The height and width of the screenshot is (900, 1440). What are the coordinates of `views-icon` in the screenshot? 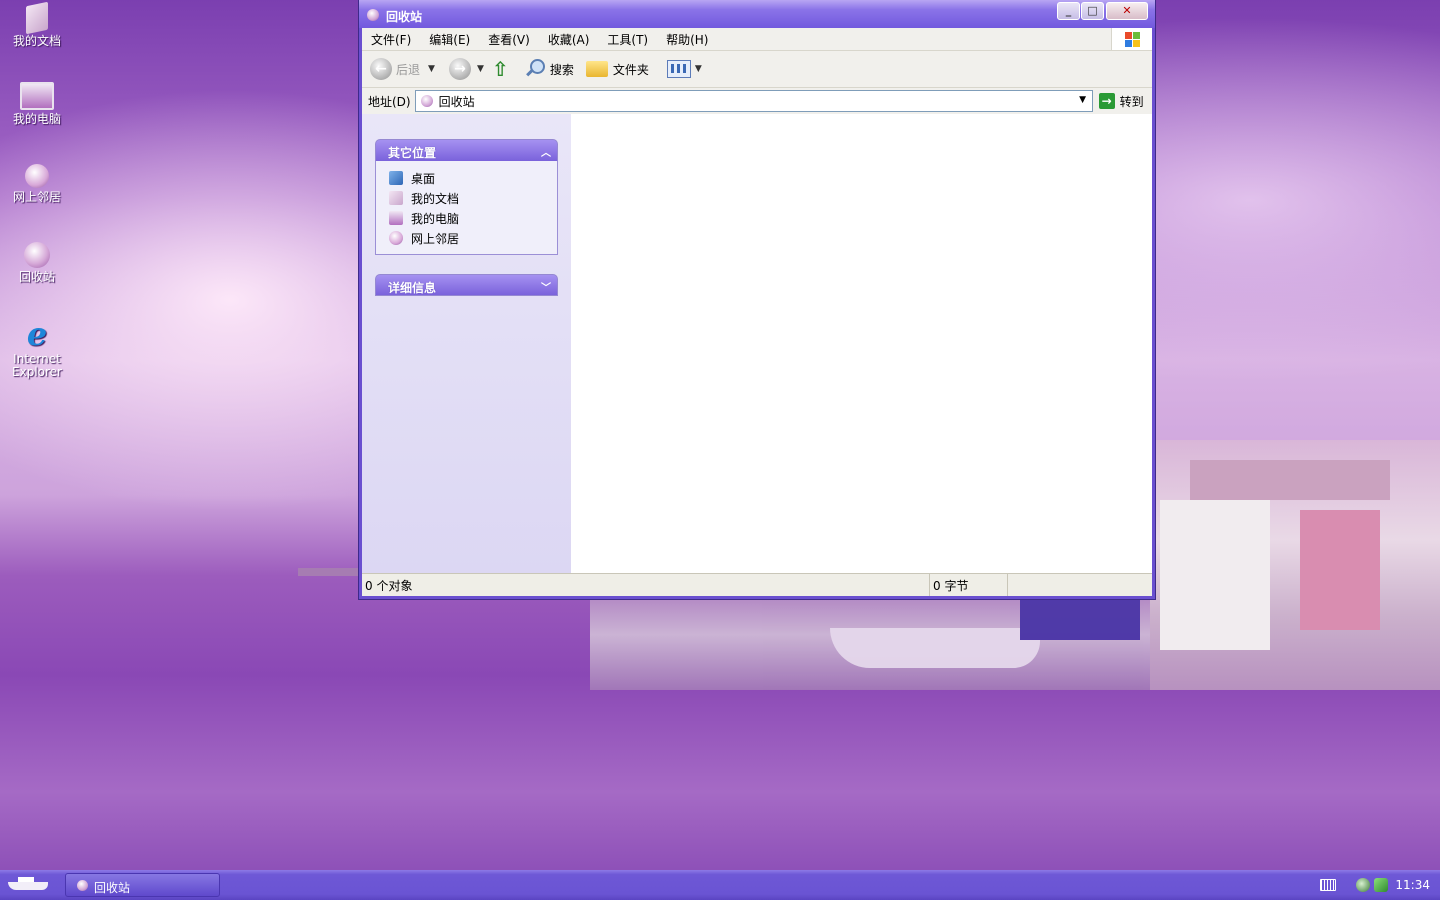 It's located at (678, 69).